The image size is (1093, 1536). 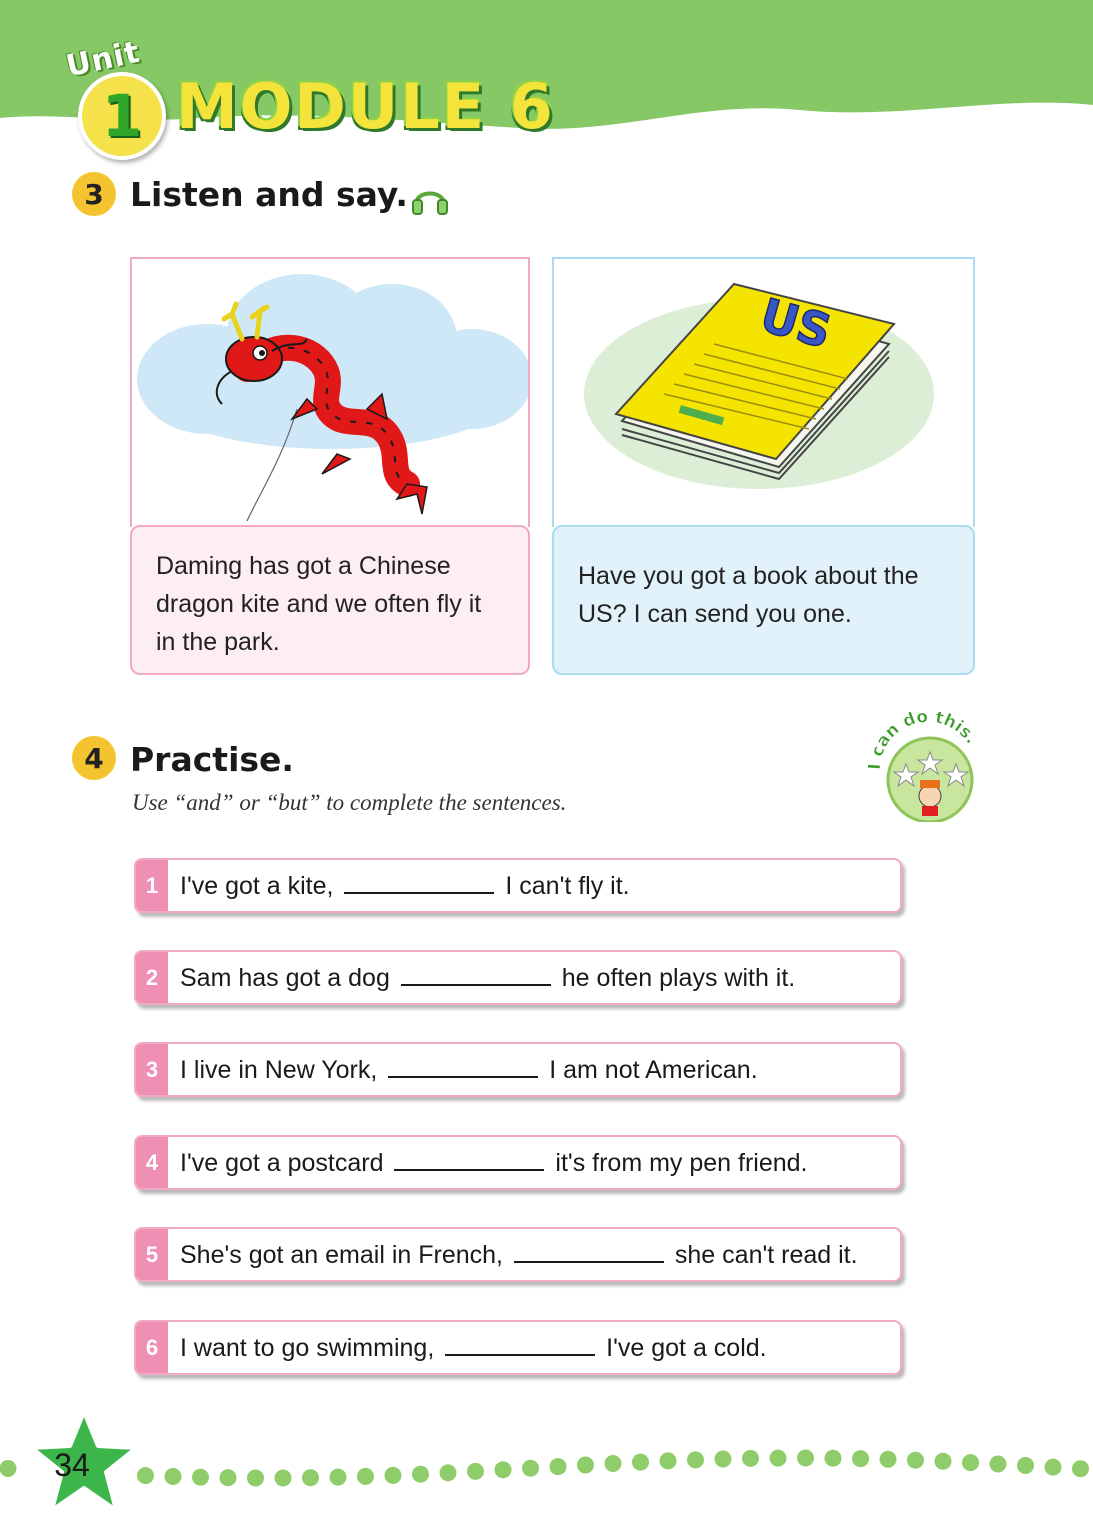 I want to click on sentence-end: he often plays with it., so click(x=678, y=978).